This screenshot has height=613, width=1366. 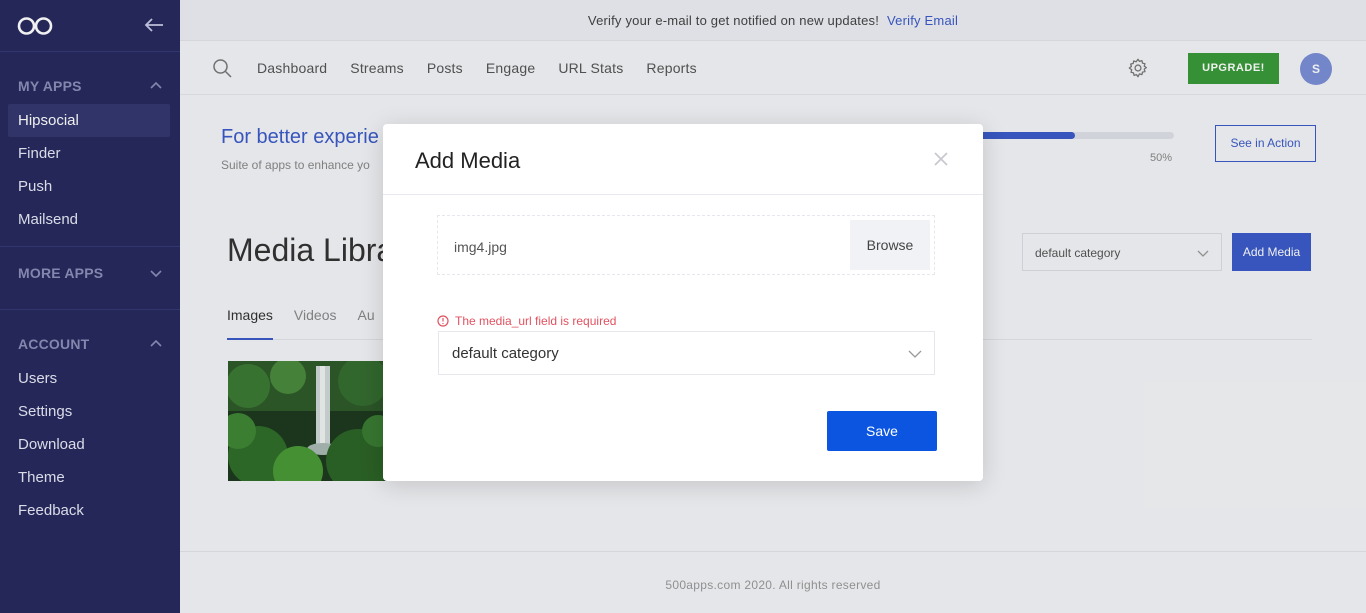 What do you see at coordinates (683, 159) in the screenshot?
I see `modal-header: Add Media` at bounding box center [683, 159].